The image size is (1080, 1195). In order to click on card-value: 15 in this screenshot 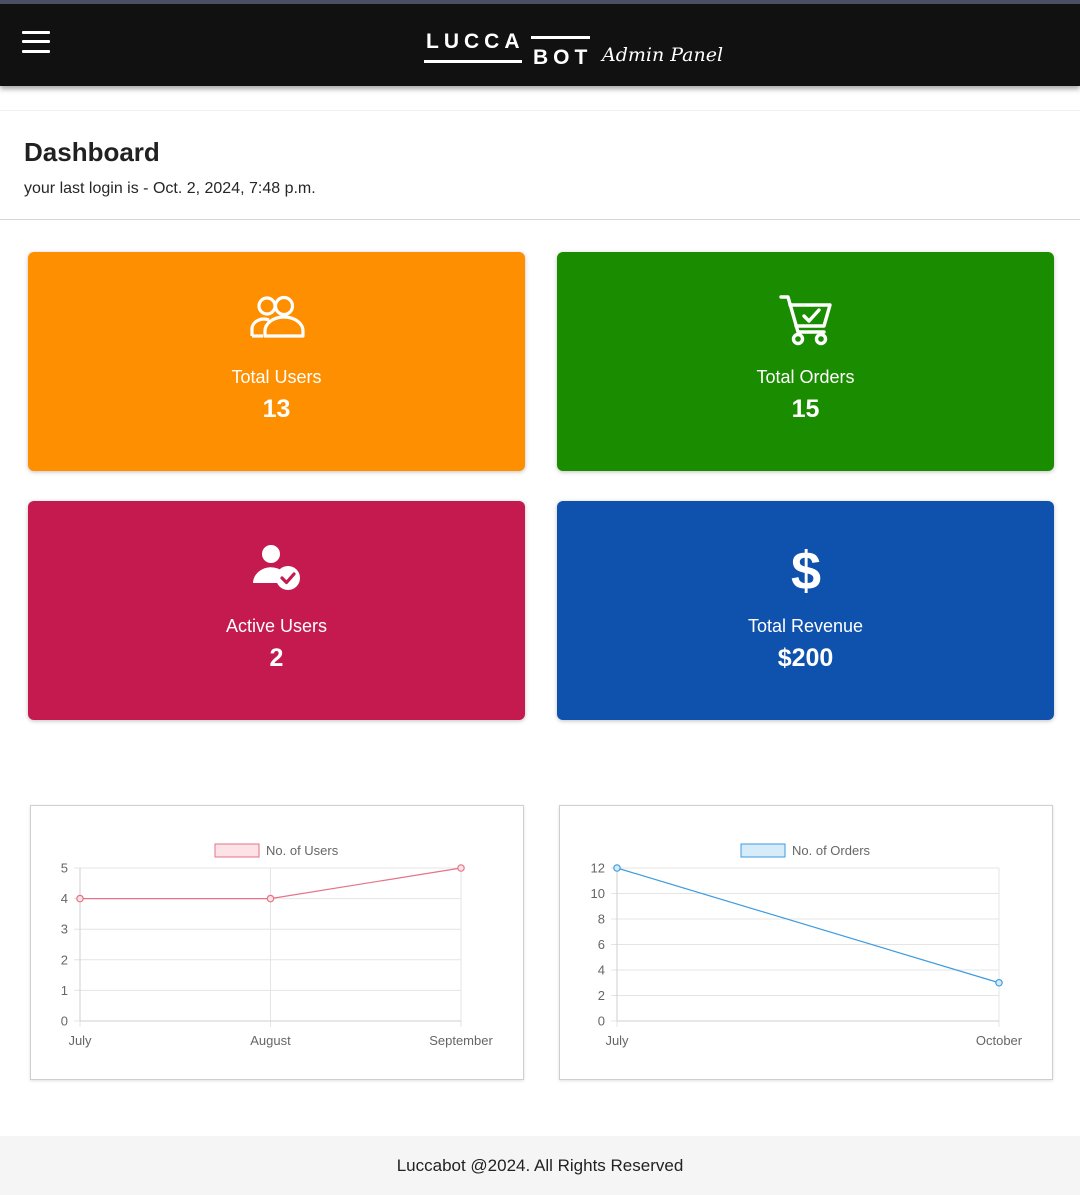, I will do `click(805, 409)`.